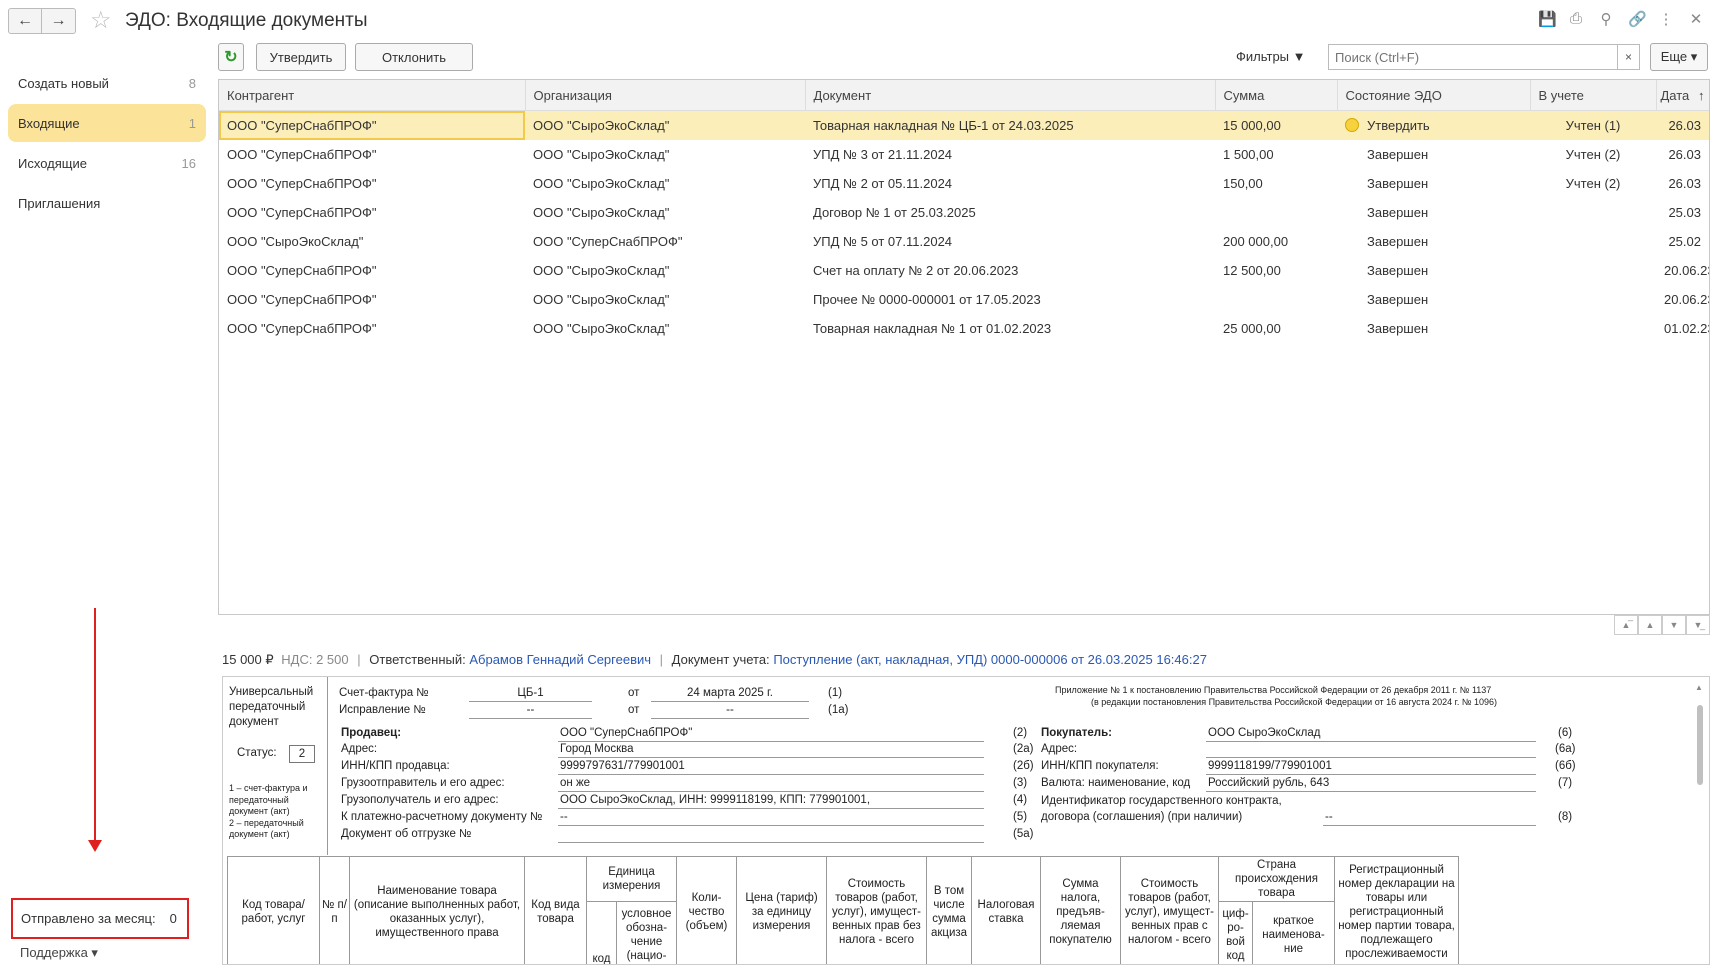 The width and height of the screenshot is (1718, 965). Describe the element at coordinates (231, 57) in the screenshot. I see `refresh-button: ↻` at that location.